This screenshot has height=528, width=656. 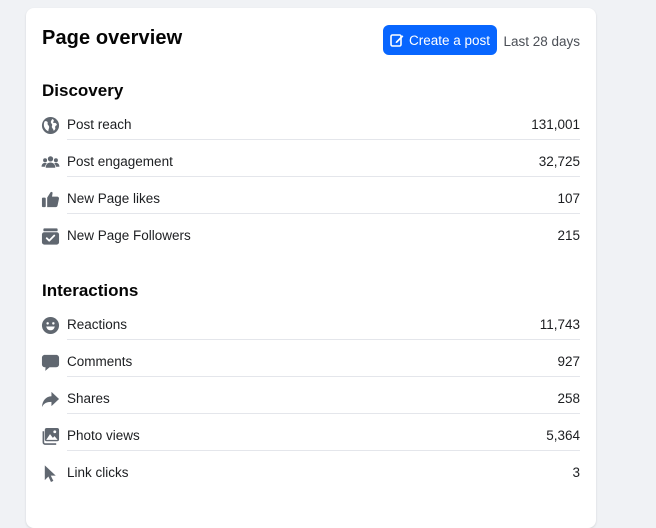 What do you see at coordinates (50, 236) in the screenshot?
I see `follow-check-icon` at bounding box center [50, 236].